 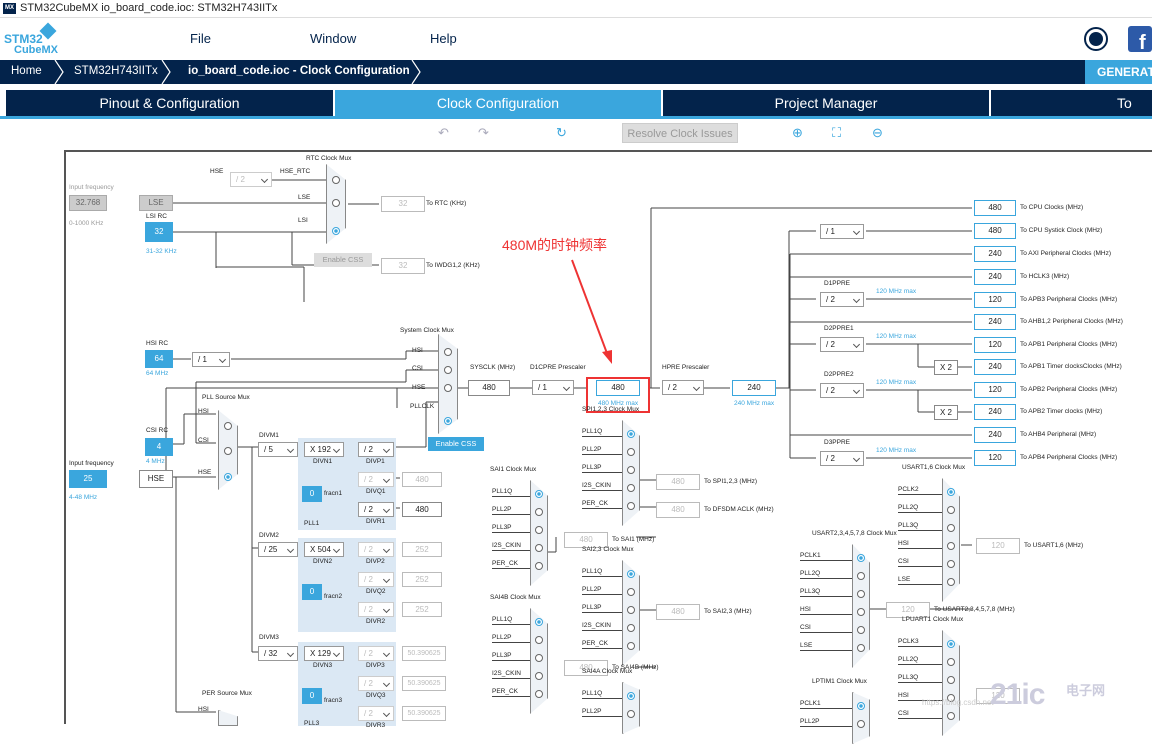 I want to click on divp3-output: 50.390625, so click(x=424, y=653).